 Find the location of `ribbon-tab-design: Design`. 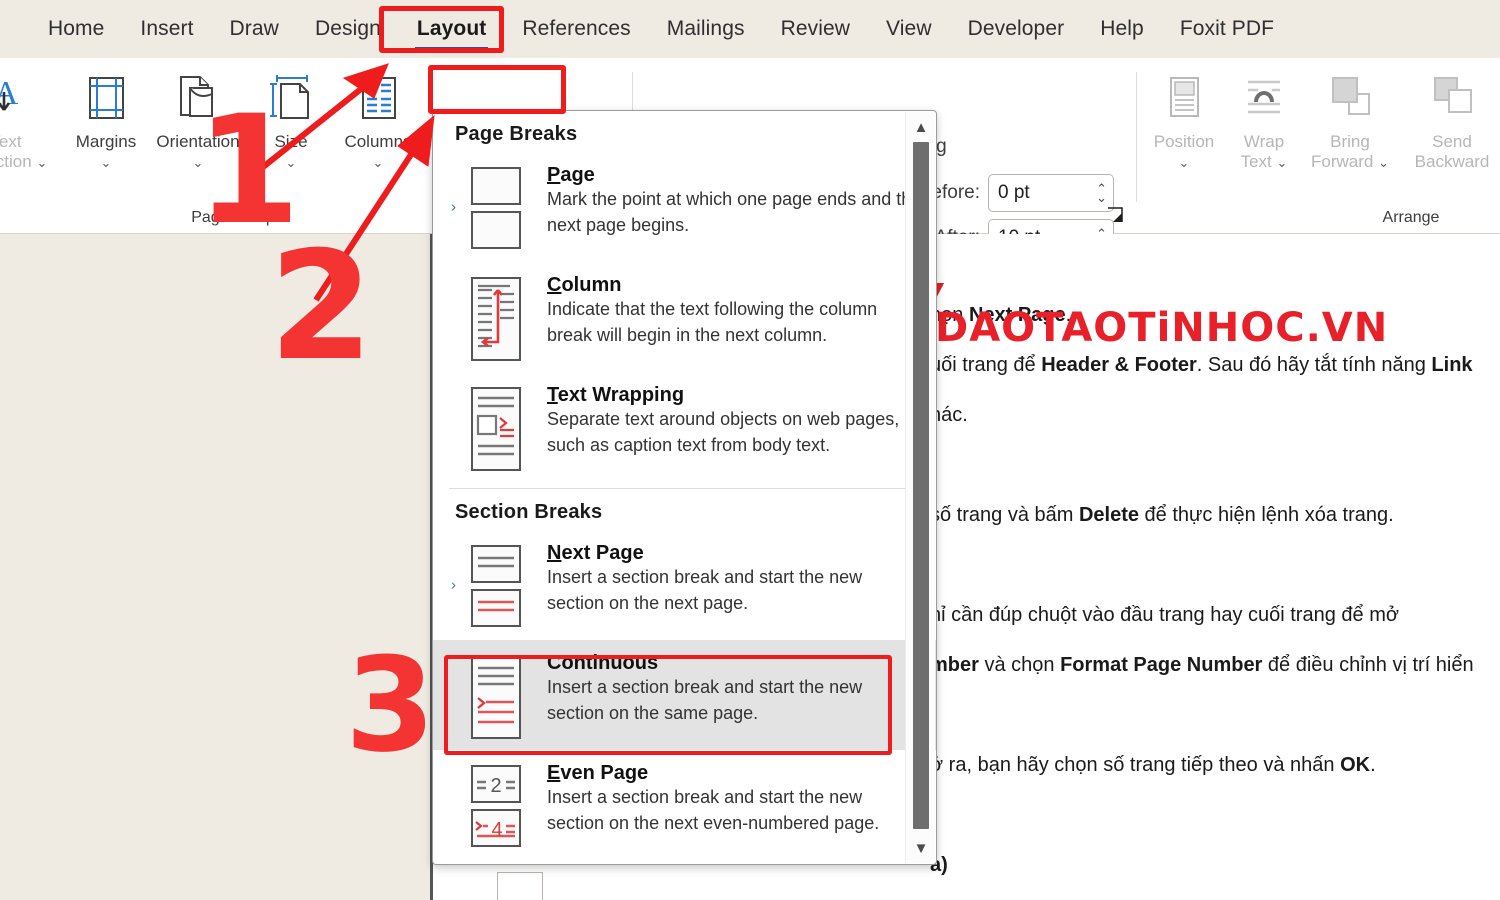

ribbon-tab-design: Design is located at coordinates (348, 29).